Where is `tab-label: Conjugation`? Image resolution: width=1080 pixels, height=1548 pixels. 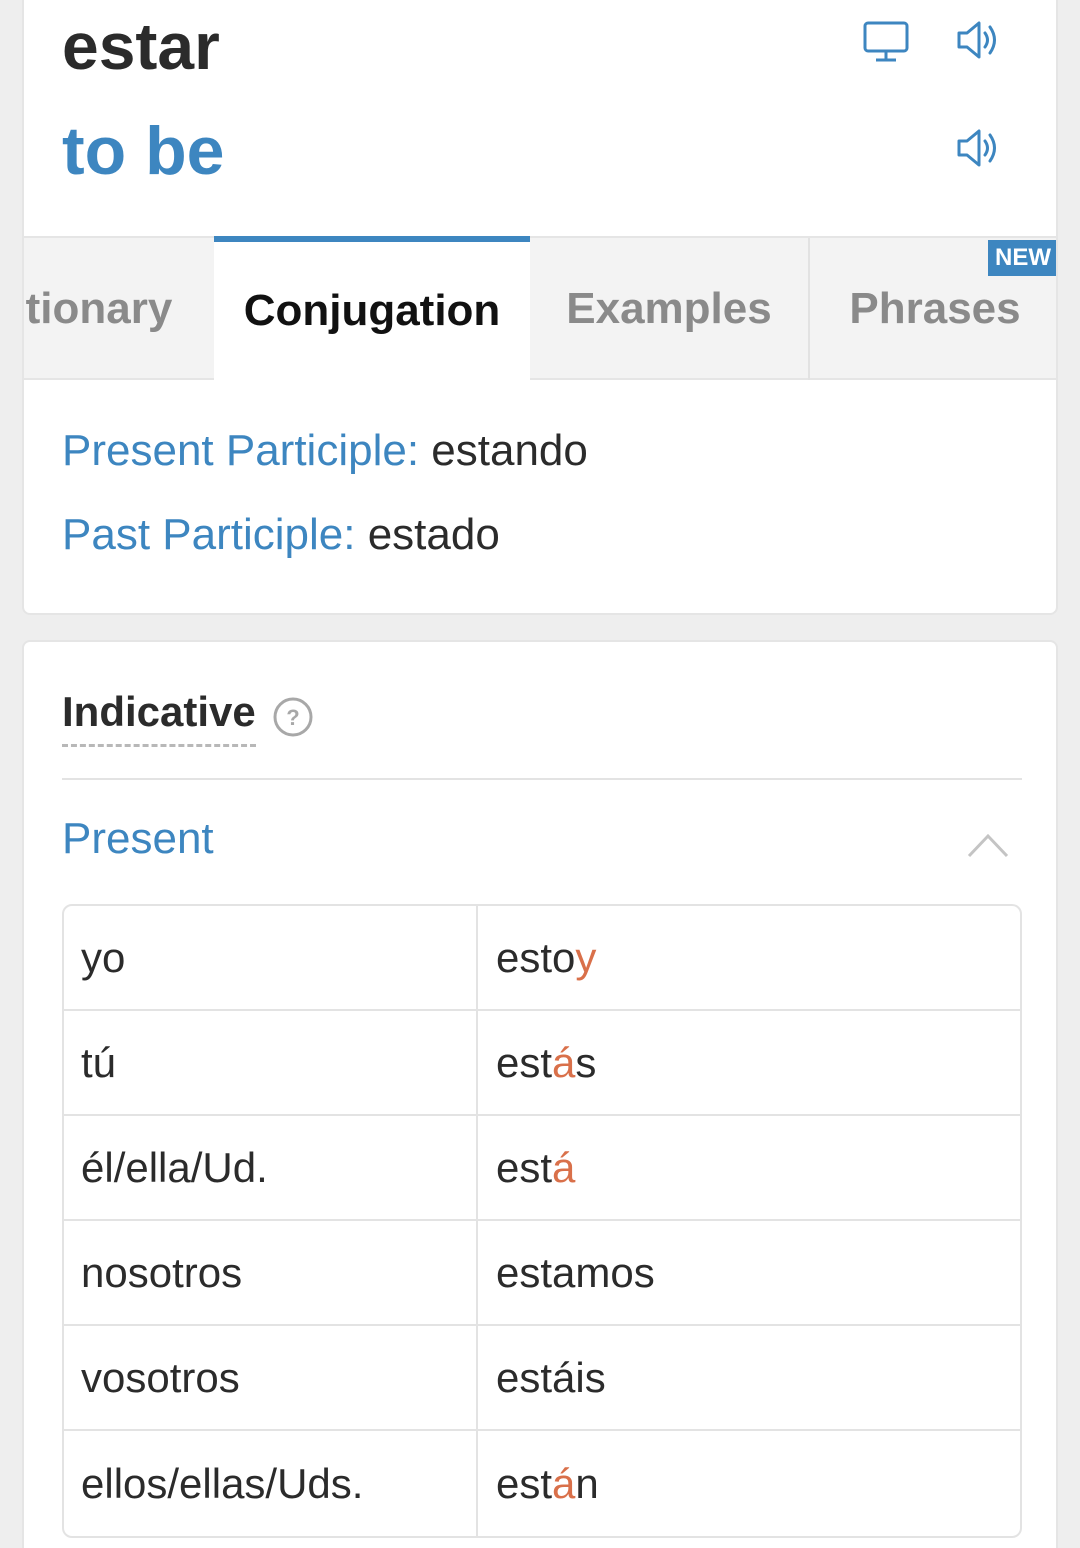 tab-label: Conjugation is located at coordinates (372, 310).